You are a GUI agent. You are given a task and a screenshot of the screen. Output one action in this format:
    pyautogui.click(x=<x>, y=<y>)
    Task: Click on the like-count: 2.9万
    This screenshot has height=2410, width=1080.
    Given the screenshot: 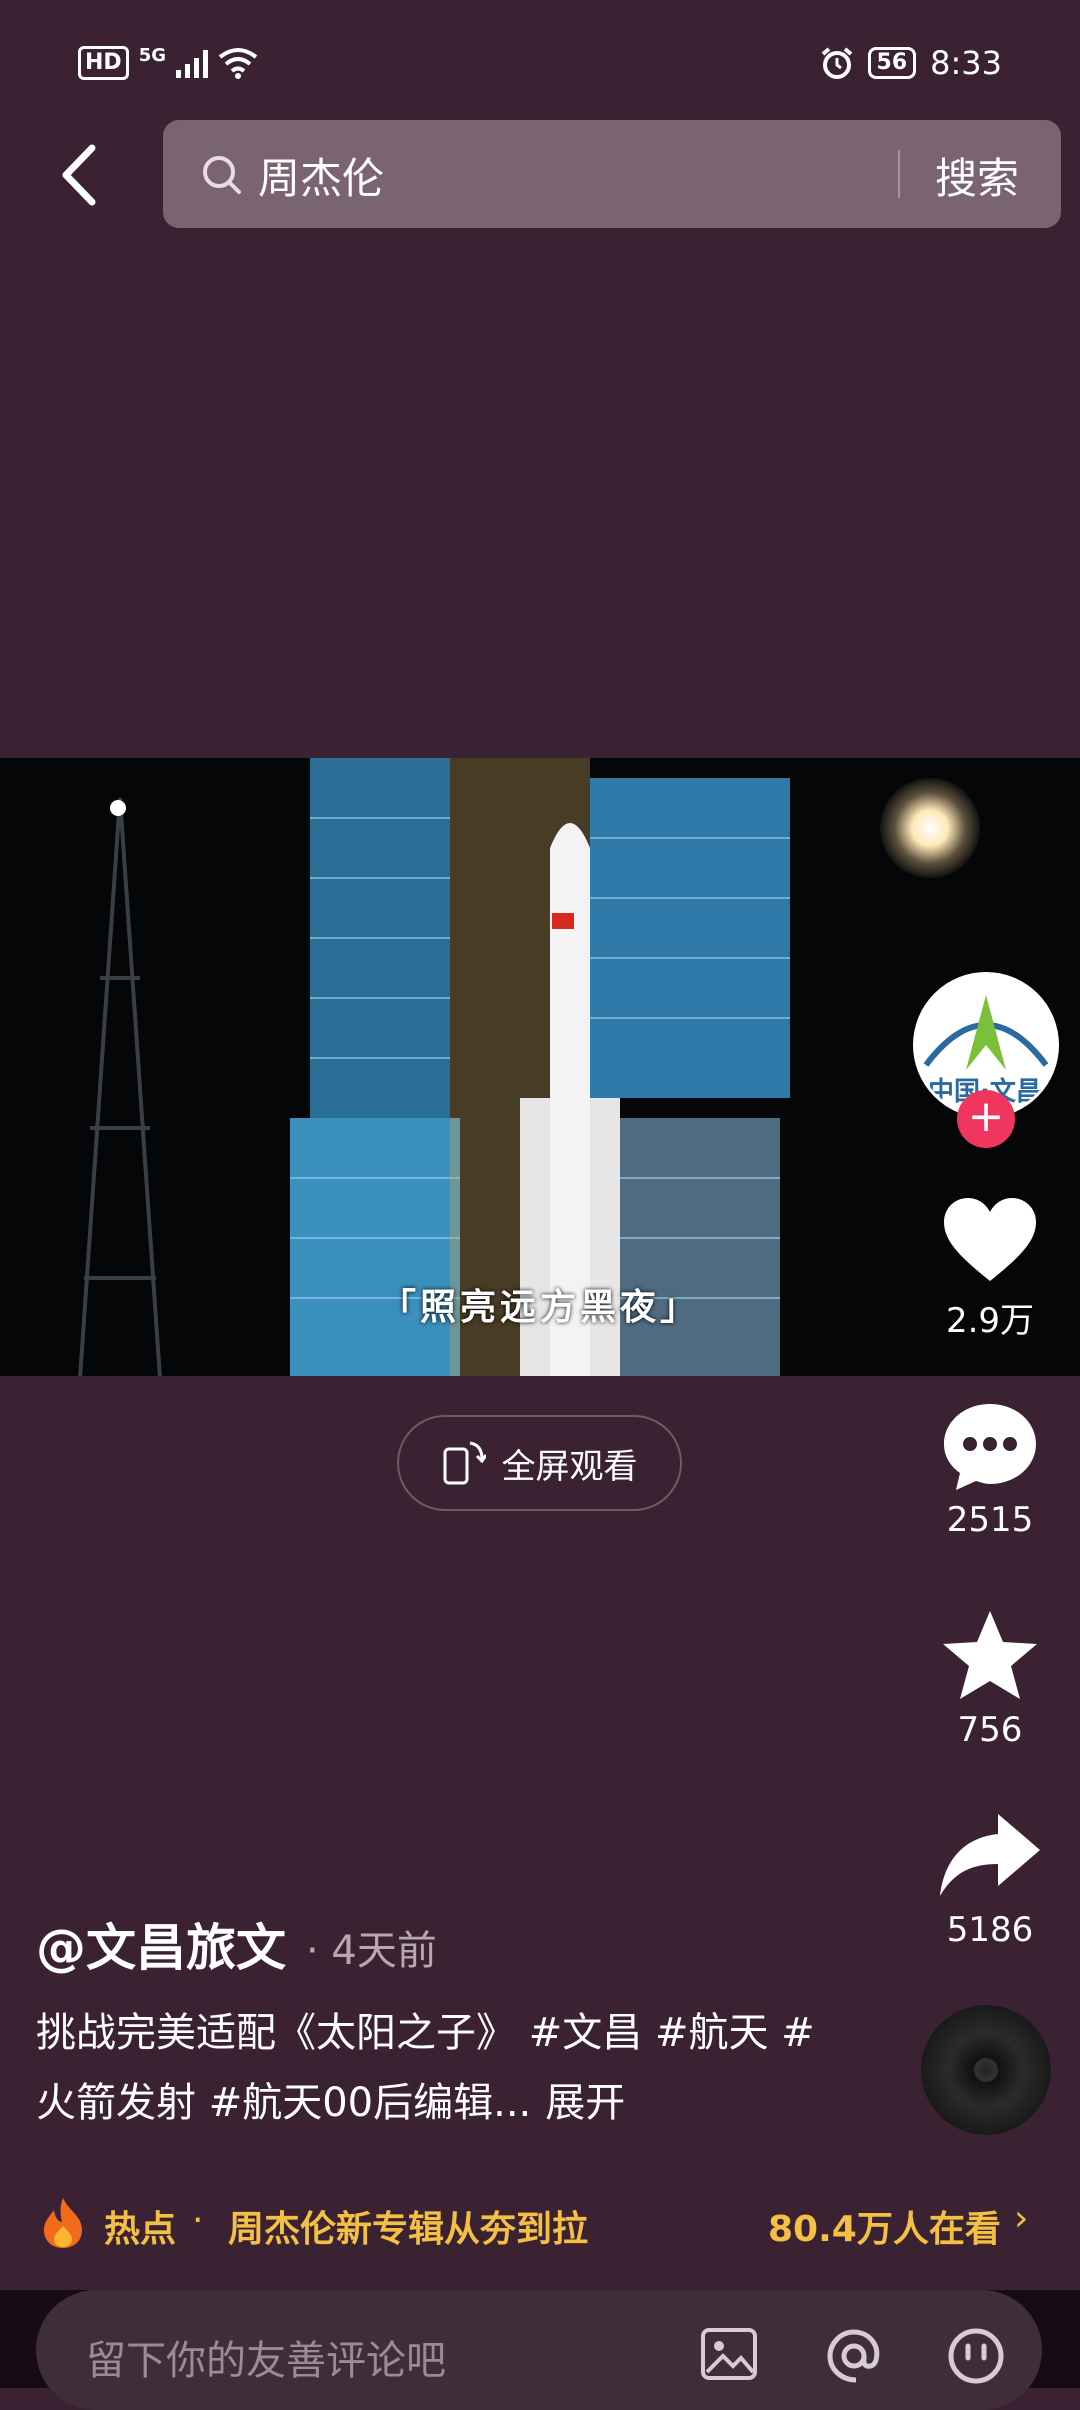 What is the action you would take?
    pyautogui.click(x=990, y=1321)
    